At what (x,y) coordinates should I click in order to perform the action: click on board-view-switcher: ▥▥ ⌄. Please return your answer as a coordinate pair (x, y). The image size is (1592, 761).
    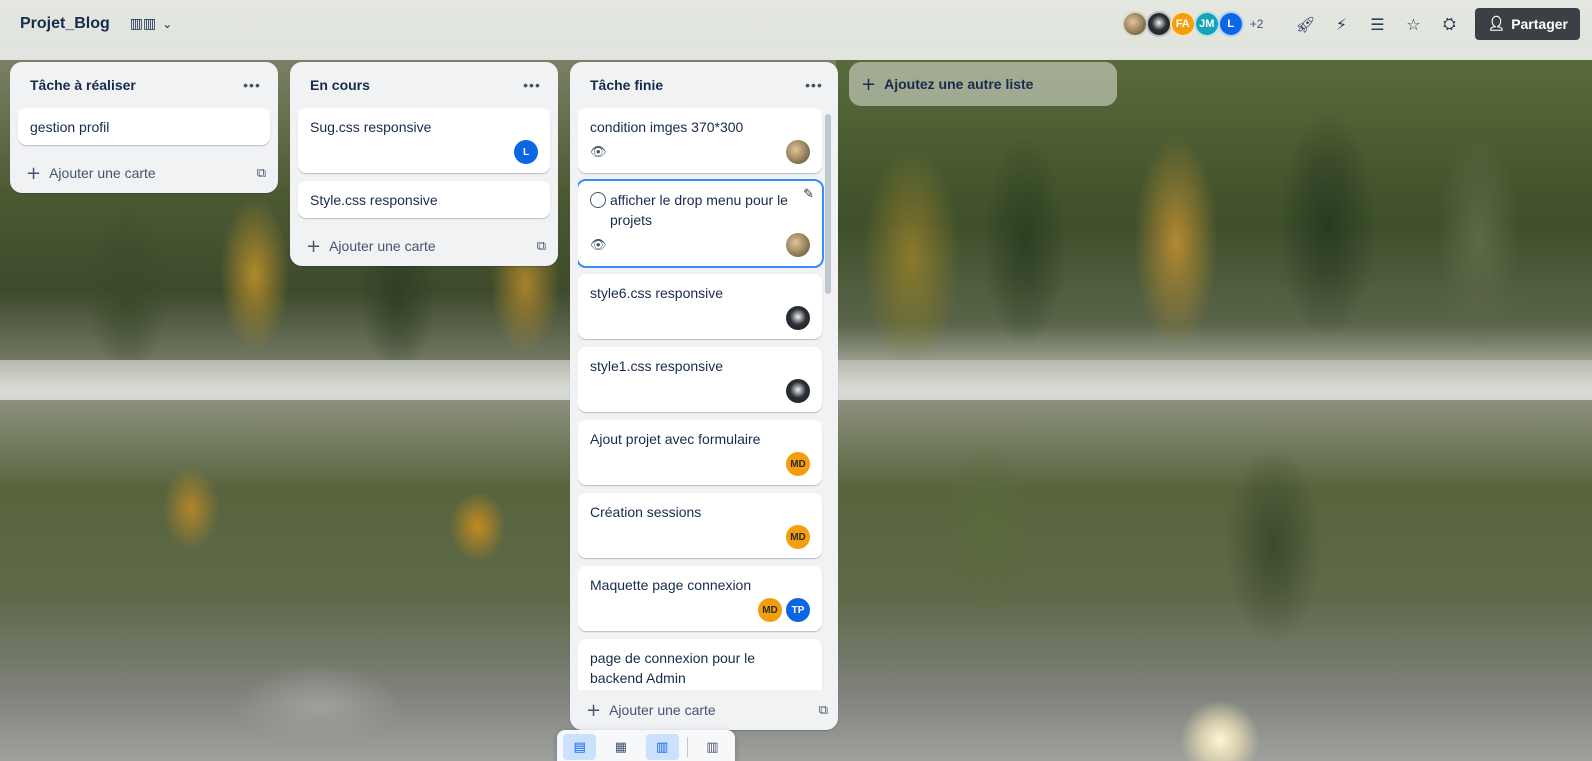
    Looking at the image, I should click on (151, 24).